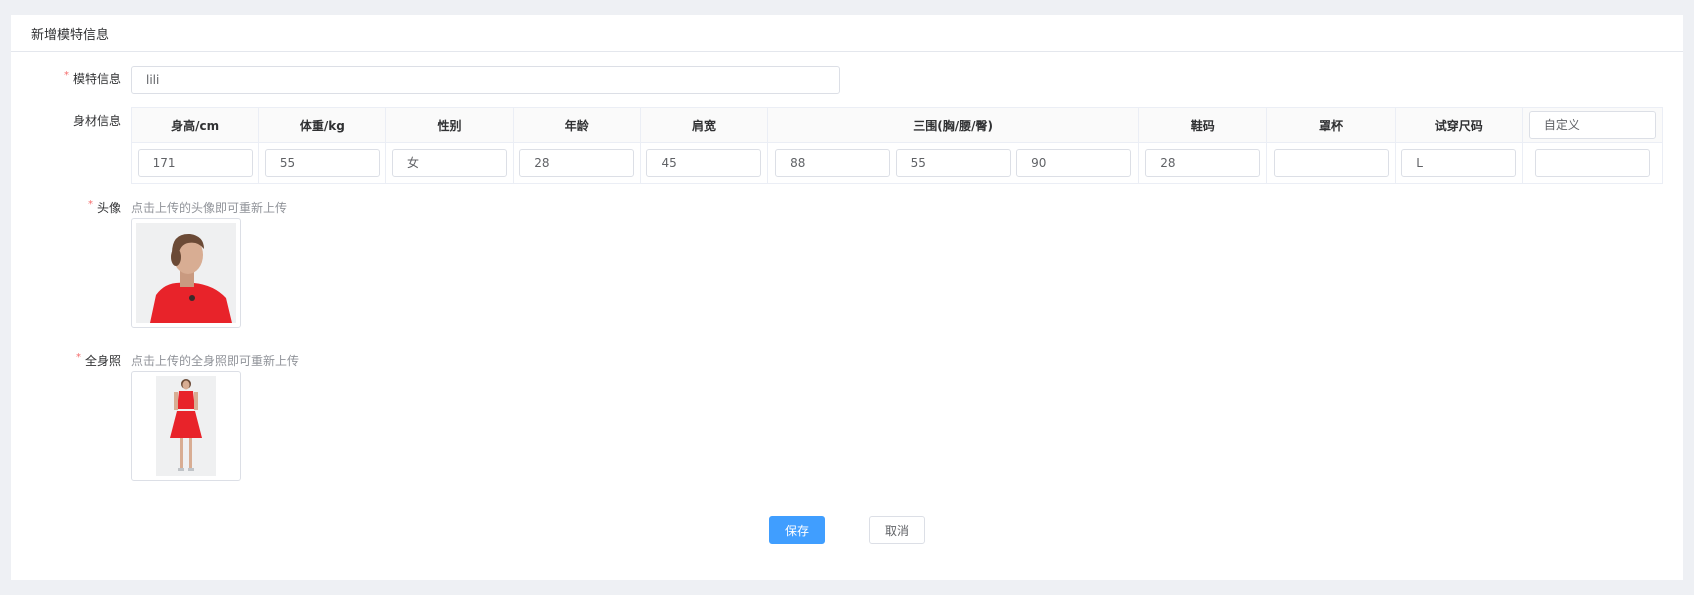 The width and height of the screenshot is (1694, 595). I want to click on hip-input: 90, so click(1074, 163).